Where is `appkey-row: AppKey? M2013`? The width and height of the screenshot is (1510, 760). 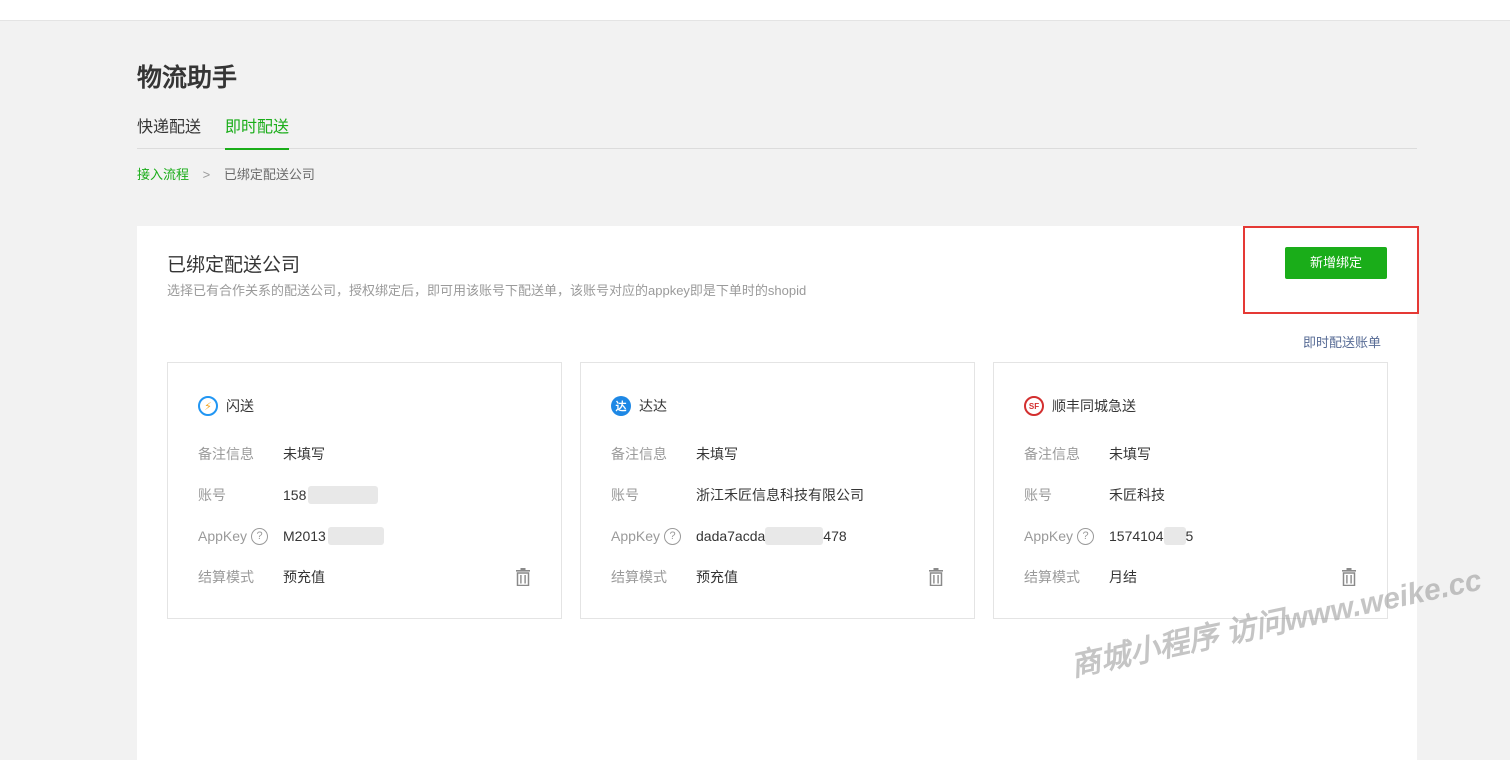 appkey-row: AppKey? M2013 is located at coordinates (291, 536).